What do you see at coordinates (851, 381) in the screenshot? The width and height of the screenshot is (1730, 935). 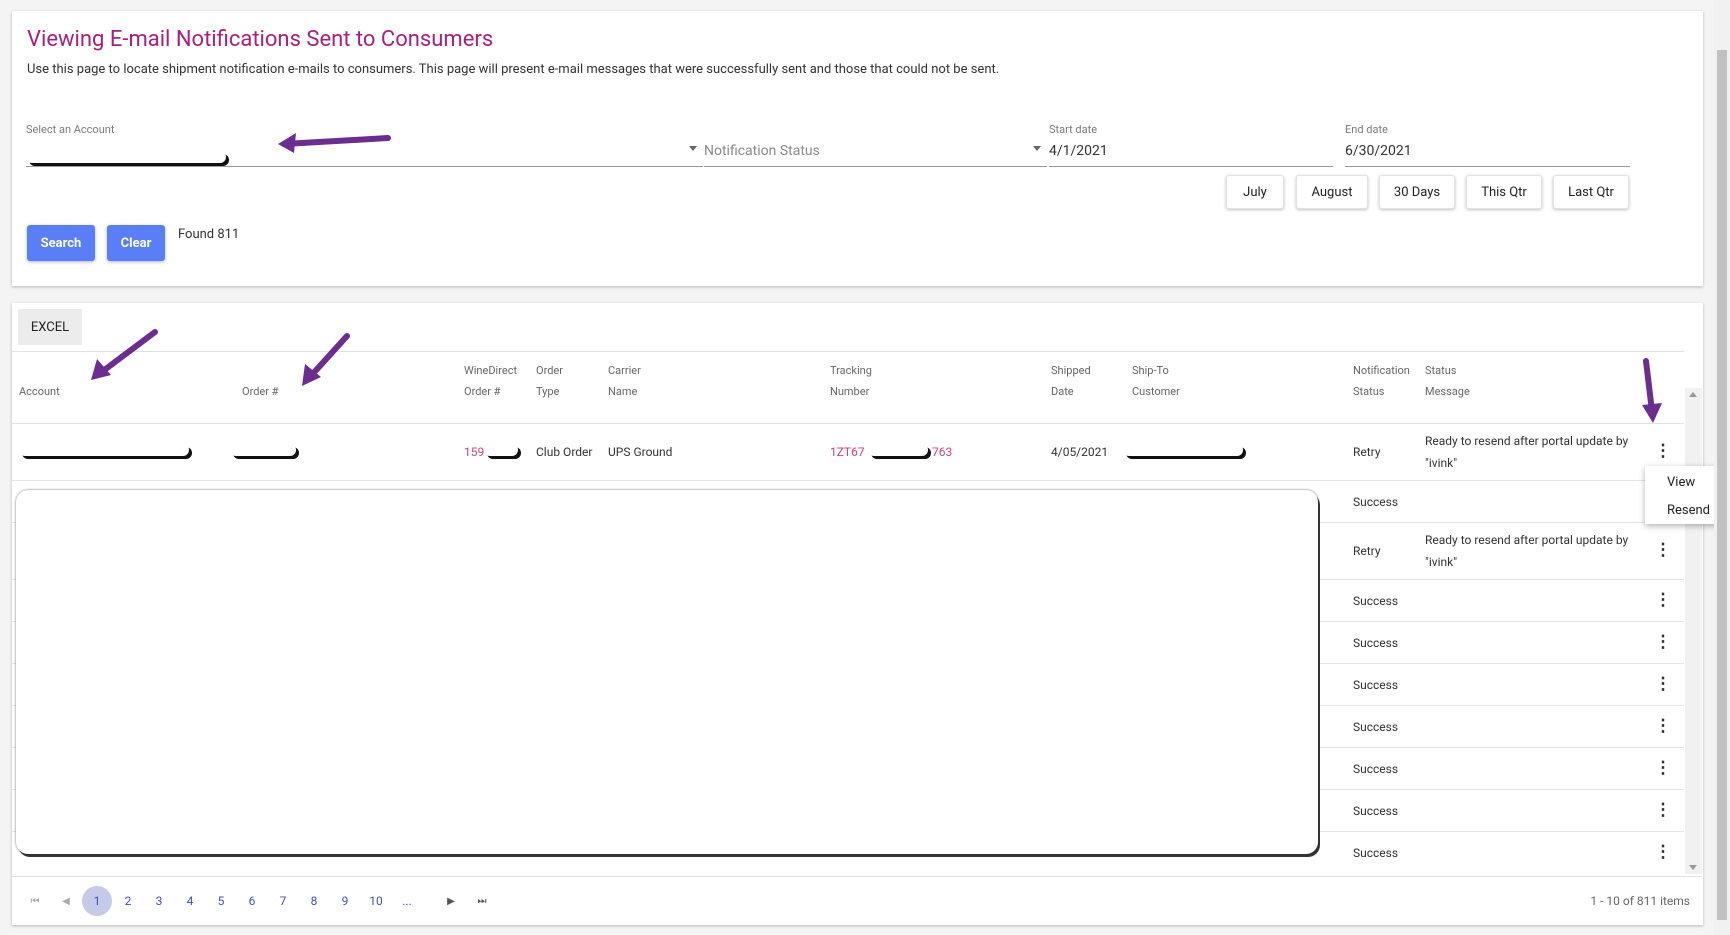 I see `col-header-tracking-number: Tracking Number` at bounding box center [851, 381].